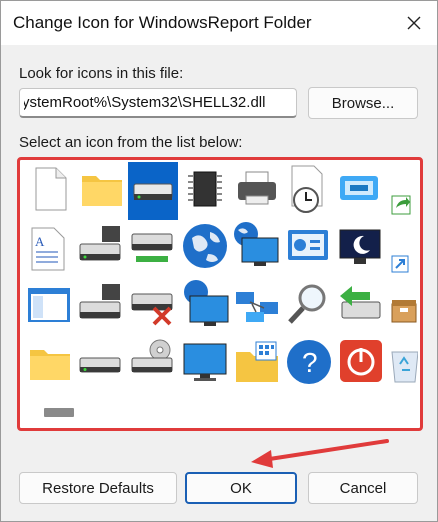  I want to click on close-icon, so click(414, 23).